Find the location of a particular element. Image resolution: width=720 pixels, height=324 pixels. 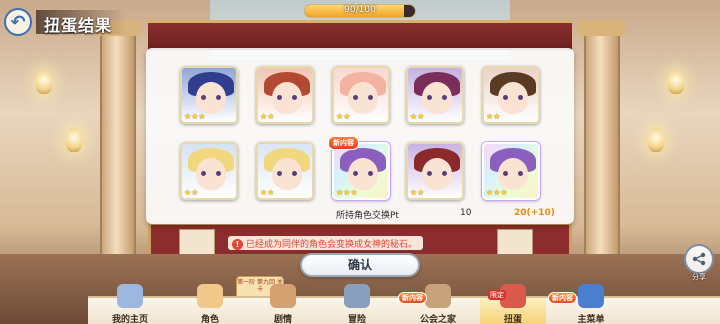

conversion-notice-text: 已经成为同伴的角色会变换成女神的秘石。 is located at coordinates (332, 245).